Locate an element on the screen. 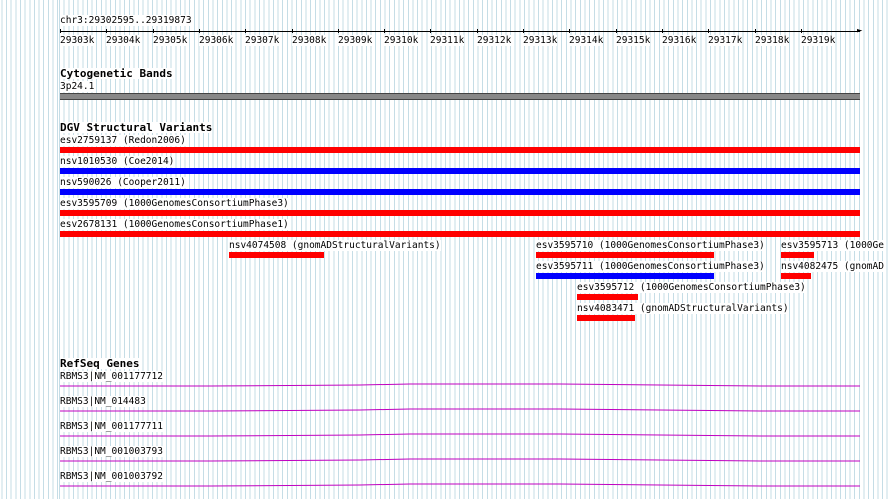  cytoband-bar is located at coordinates (460, 96).